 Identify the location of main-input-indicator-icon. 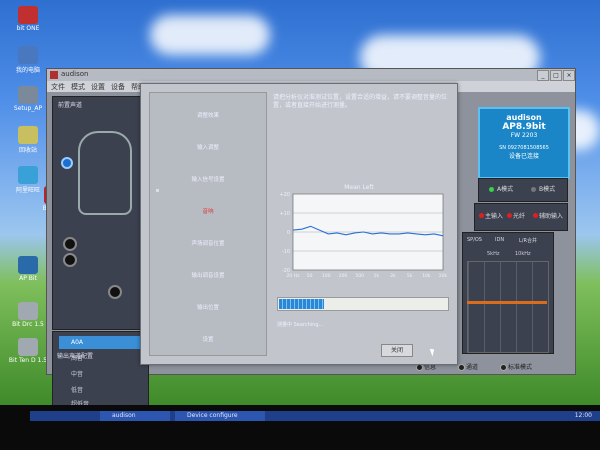
(481, 215).